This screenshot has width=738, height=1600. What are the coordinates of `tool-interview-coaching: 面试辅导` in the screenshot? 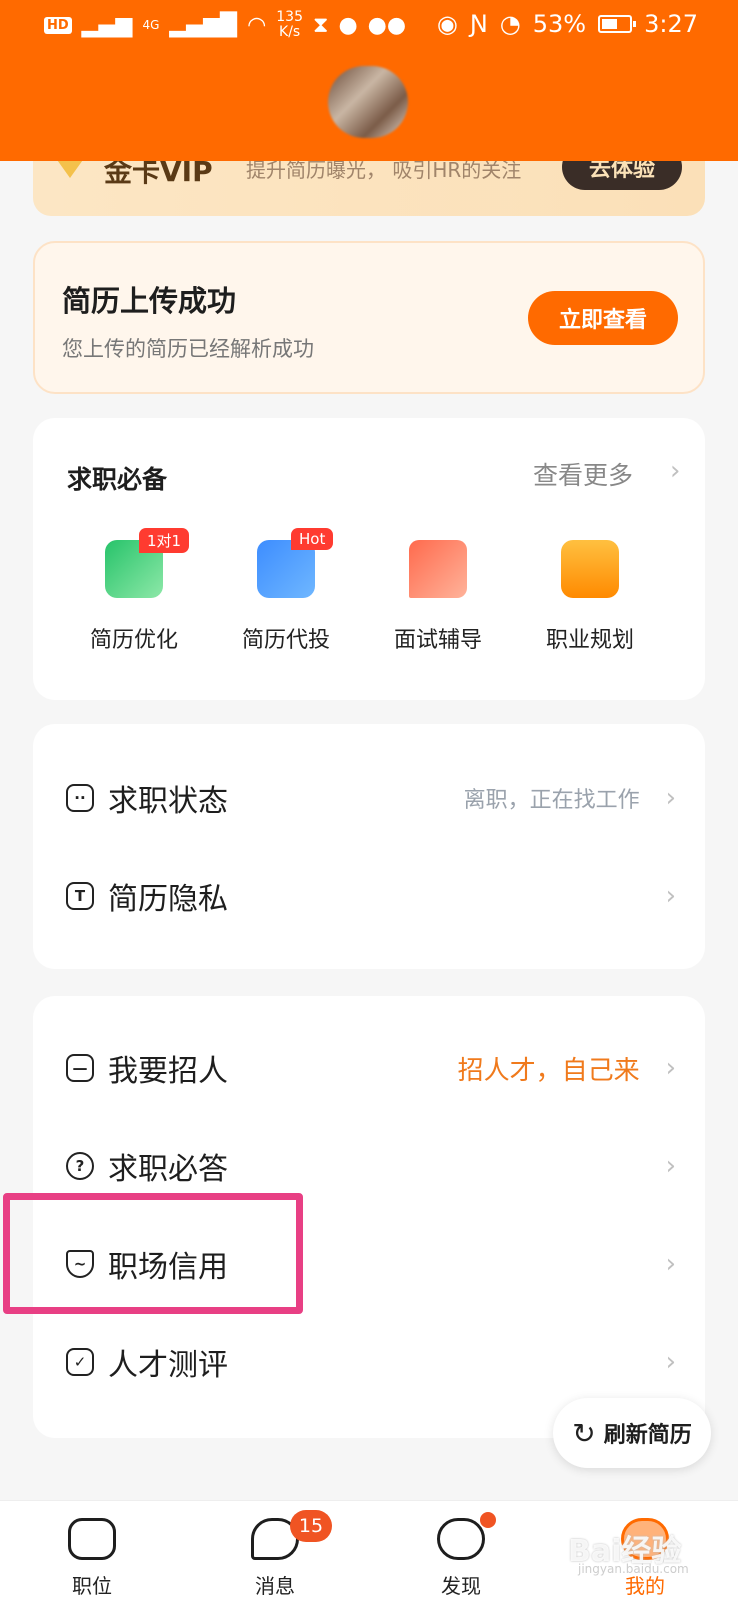 It's located at (438, 597).